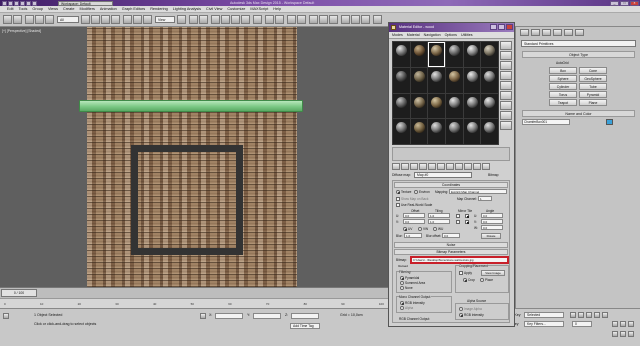 Image resolution: width=640 pixels, height=346 pixels. What do you see at coordinates (68, 9) in the screenshot?
I see `menu-create: Create` at bounding box center [68, 9].